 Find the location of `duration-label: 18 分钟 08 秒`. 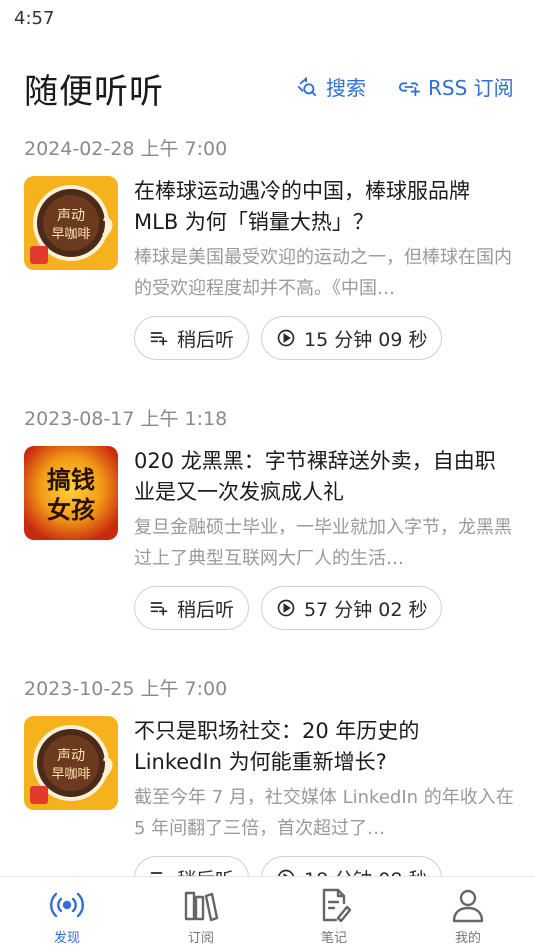

duration-label: 18 分钟 08 秒 is located at coordinates (365, 871).